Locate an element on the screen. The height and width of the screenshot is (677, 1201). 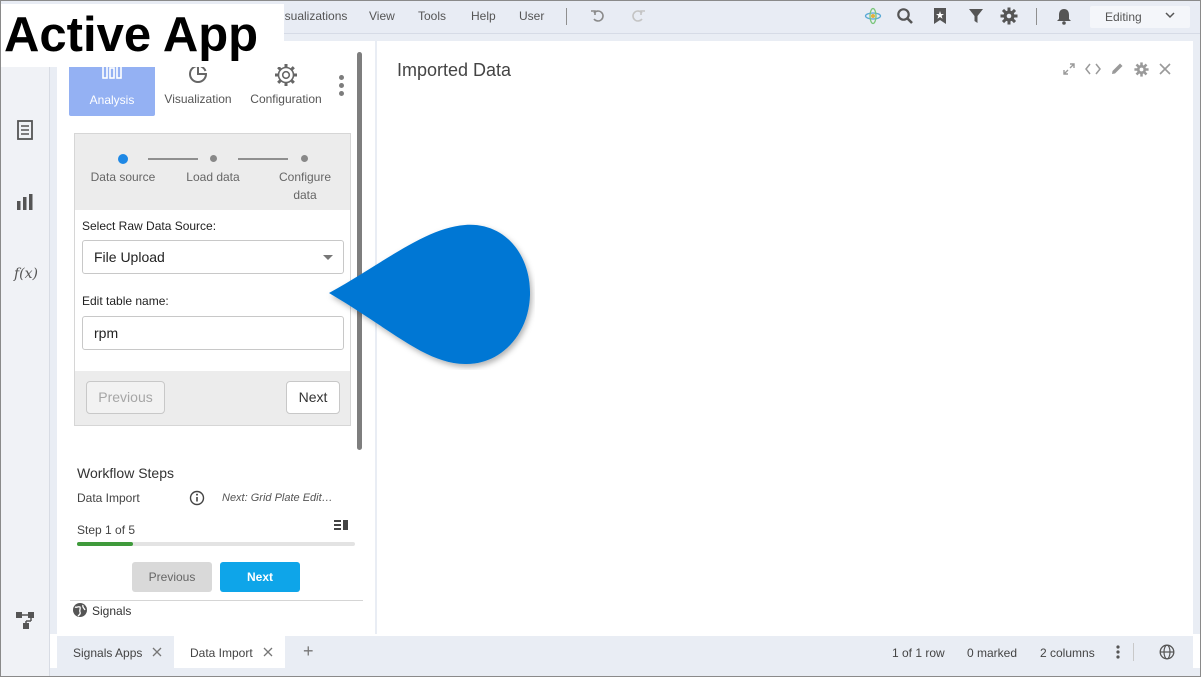
chevron-down-icon is located at coordinates (1170, 16).